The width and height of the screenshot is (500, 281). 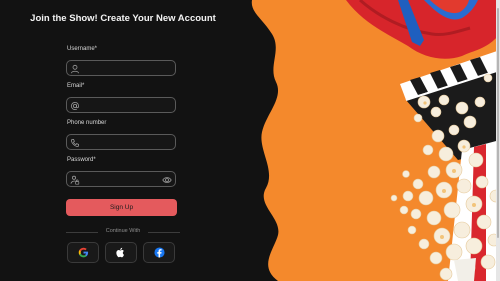 I want to click on sign-up-button: Sign Up, so click(x=121, y=207).